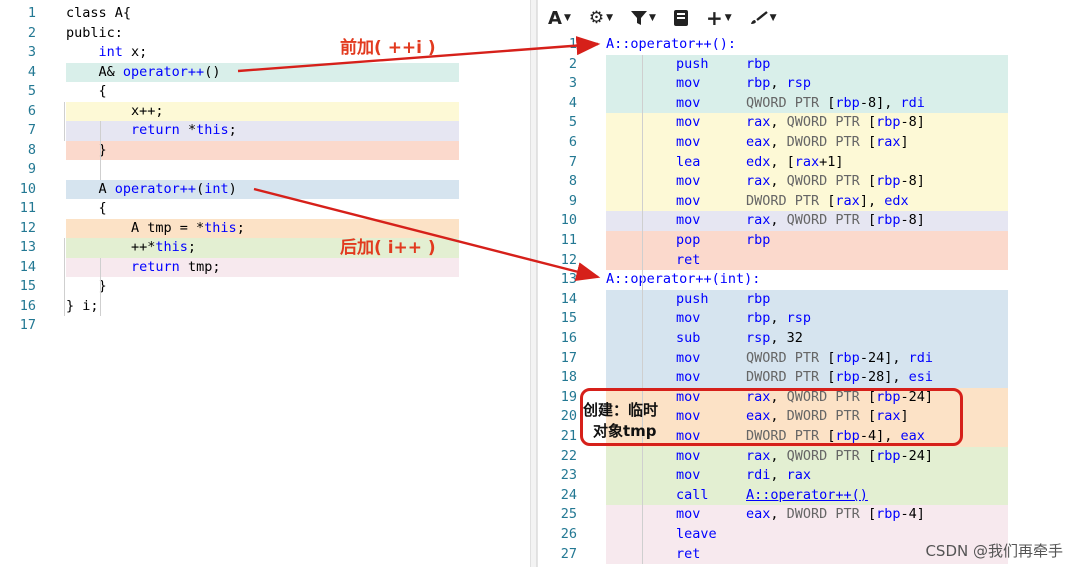 The image size is (1077, 567). Describe the element at coordinates (625, 431) in the screenshot. I see `callout-line-2: 对象tmp` at that location.